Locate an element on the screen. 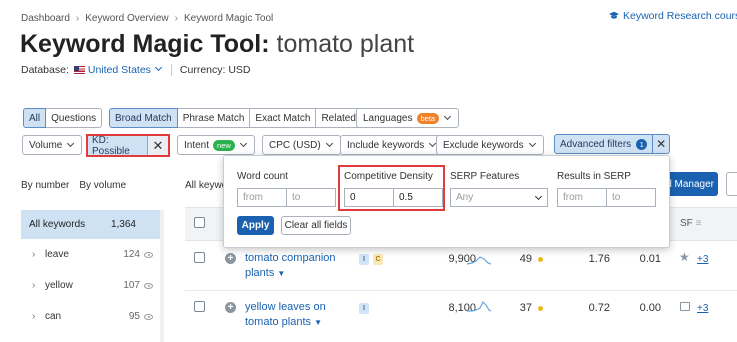 The width and height of the screenshot is (737, 342). serp-features-select: Any is located at coordinates (499, 197).